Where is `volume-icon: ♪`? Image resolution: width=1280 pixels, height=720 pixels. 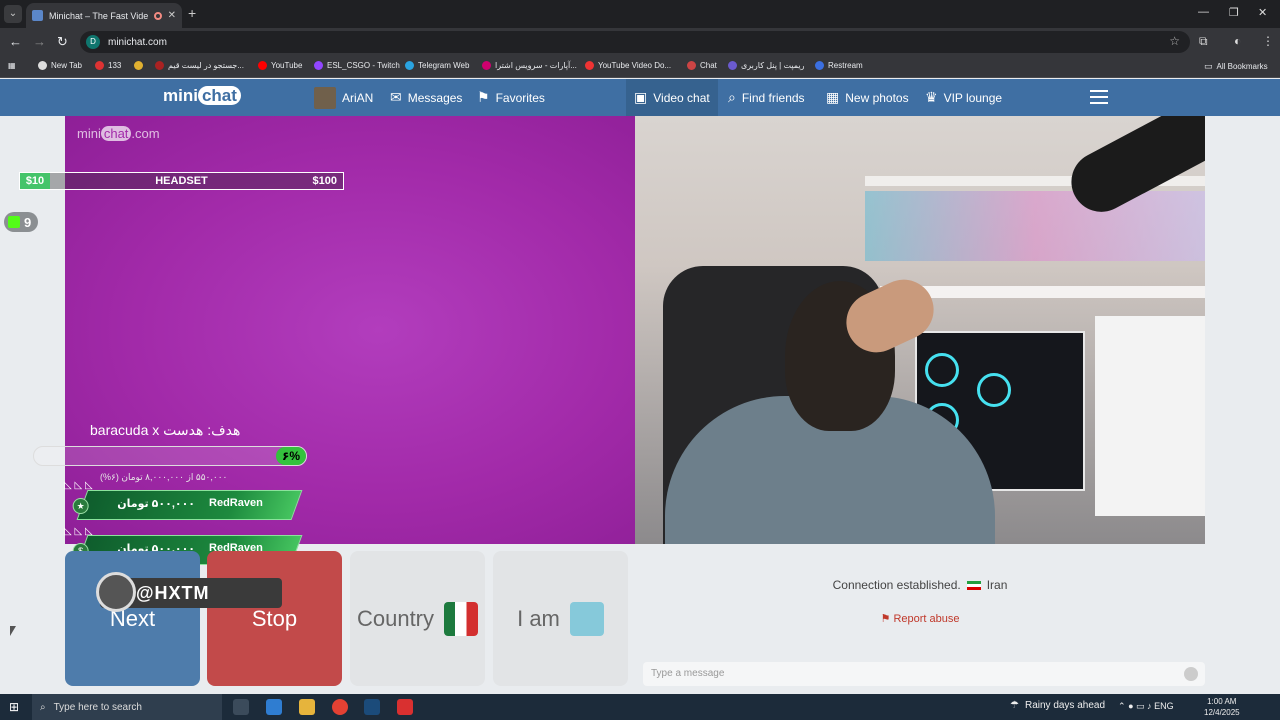
volume-icon: ♪ is located at coordinates (1149, 706).